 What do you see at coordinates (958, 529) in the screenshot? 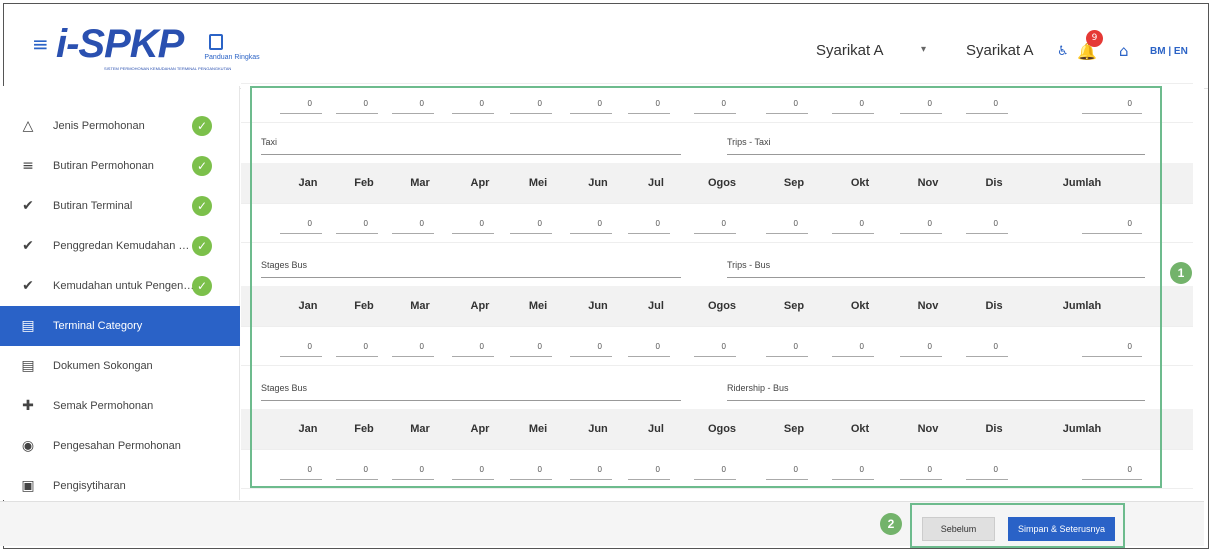
I see `previous-button: Sebelum` at bounding box center [958, 529].